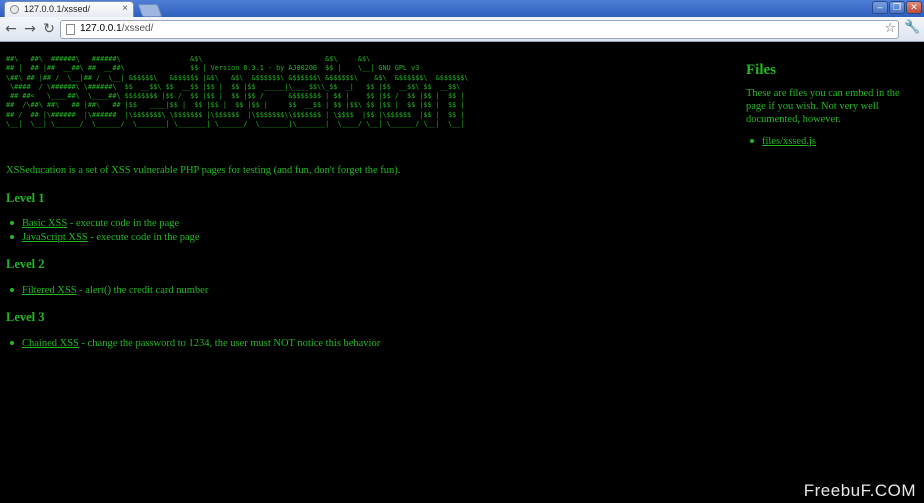  I want to click on javascript-xss-link: JavaScript XSS, so click(55, 237).